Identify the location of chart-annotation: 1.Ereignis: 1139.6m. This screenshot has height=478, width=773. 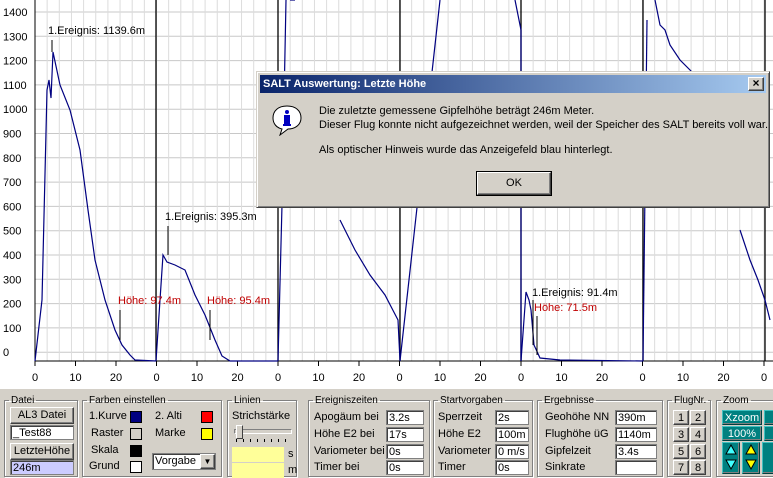
(96, 31).